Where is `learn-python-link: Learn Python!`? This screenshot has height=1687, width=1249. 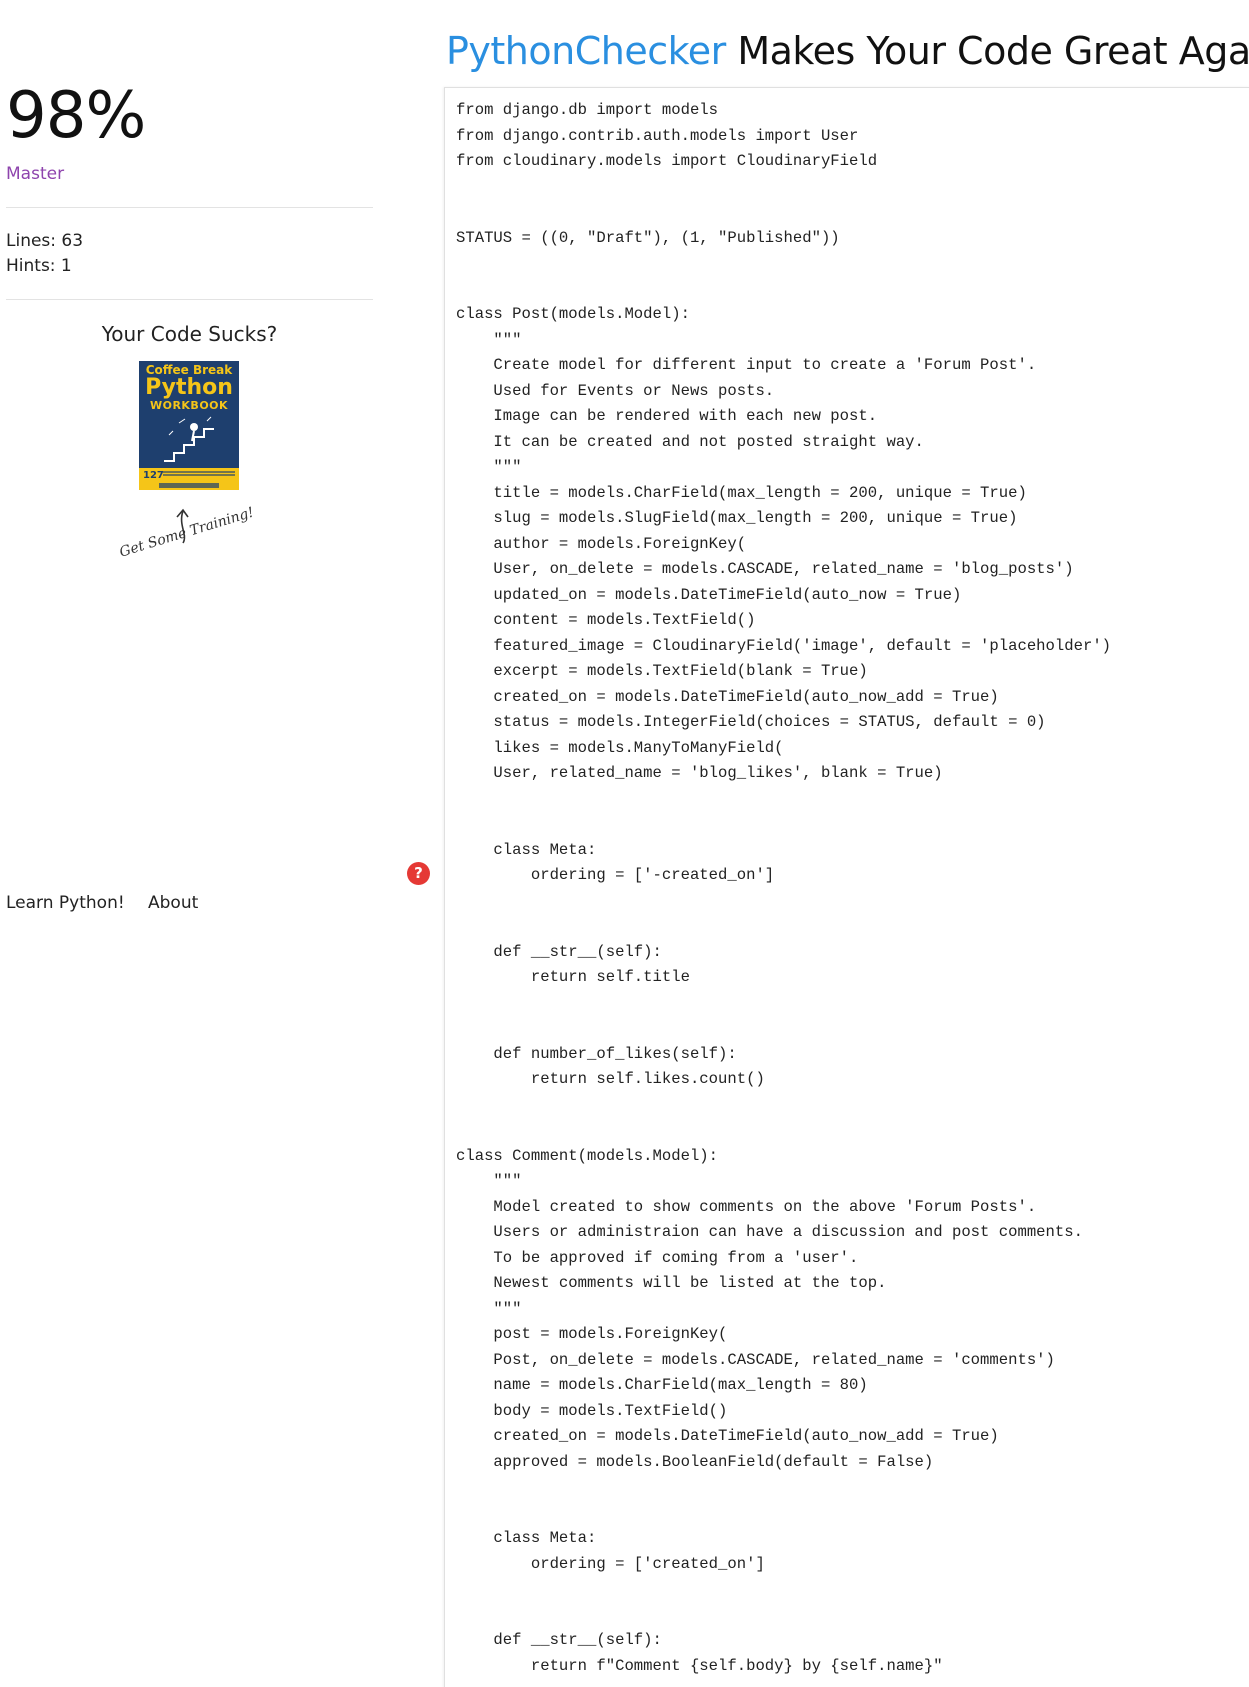
learn-python-link: Learn Python! is located at coordinates (65, 903).